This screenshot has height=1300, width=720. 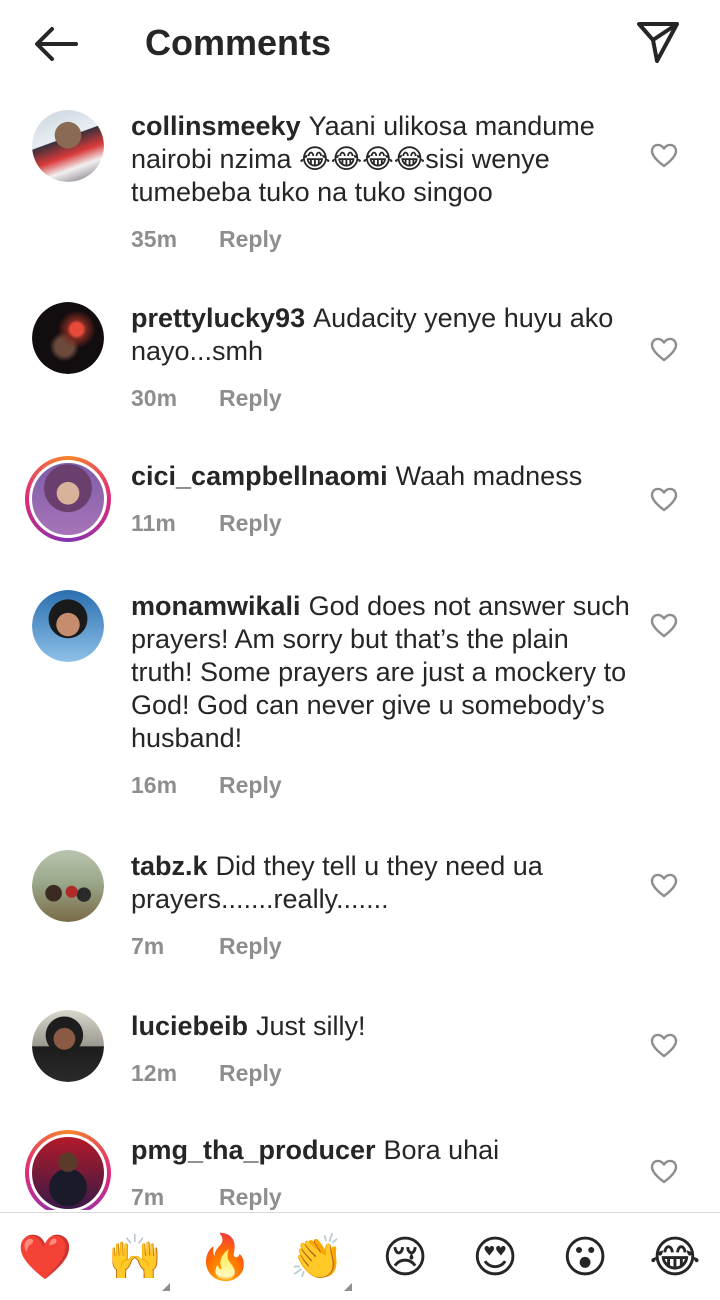 What do you see at coordinates (154, 398) in the screenshot?
I see `comment-time: 30m` at bounding box center [154, 398].